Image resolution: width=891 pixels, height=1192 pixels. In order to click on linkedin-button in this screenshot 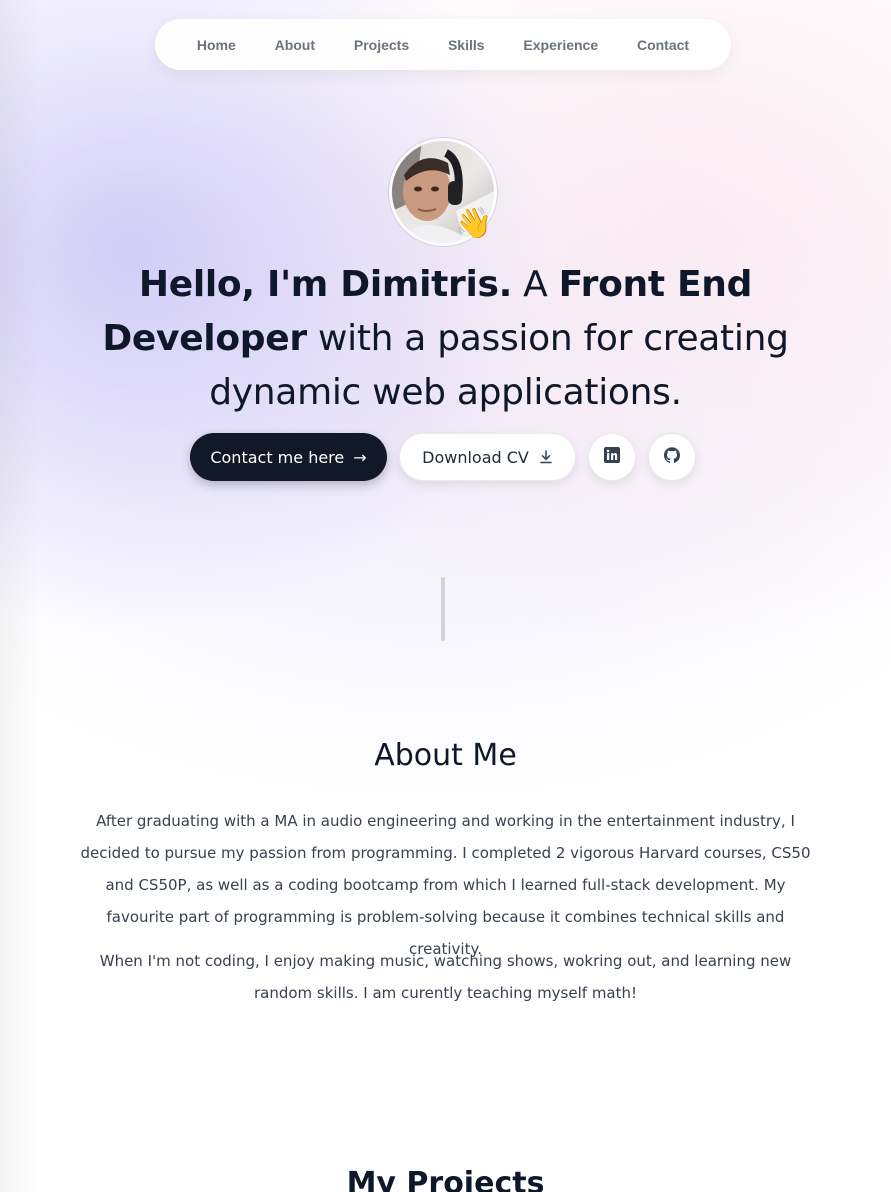, I will do `click(612, 457)`.